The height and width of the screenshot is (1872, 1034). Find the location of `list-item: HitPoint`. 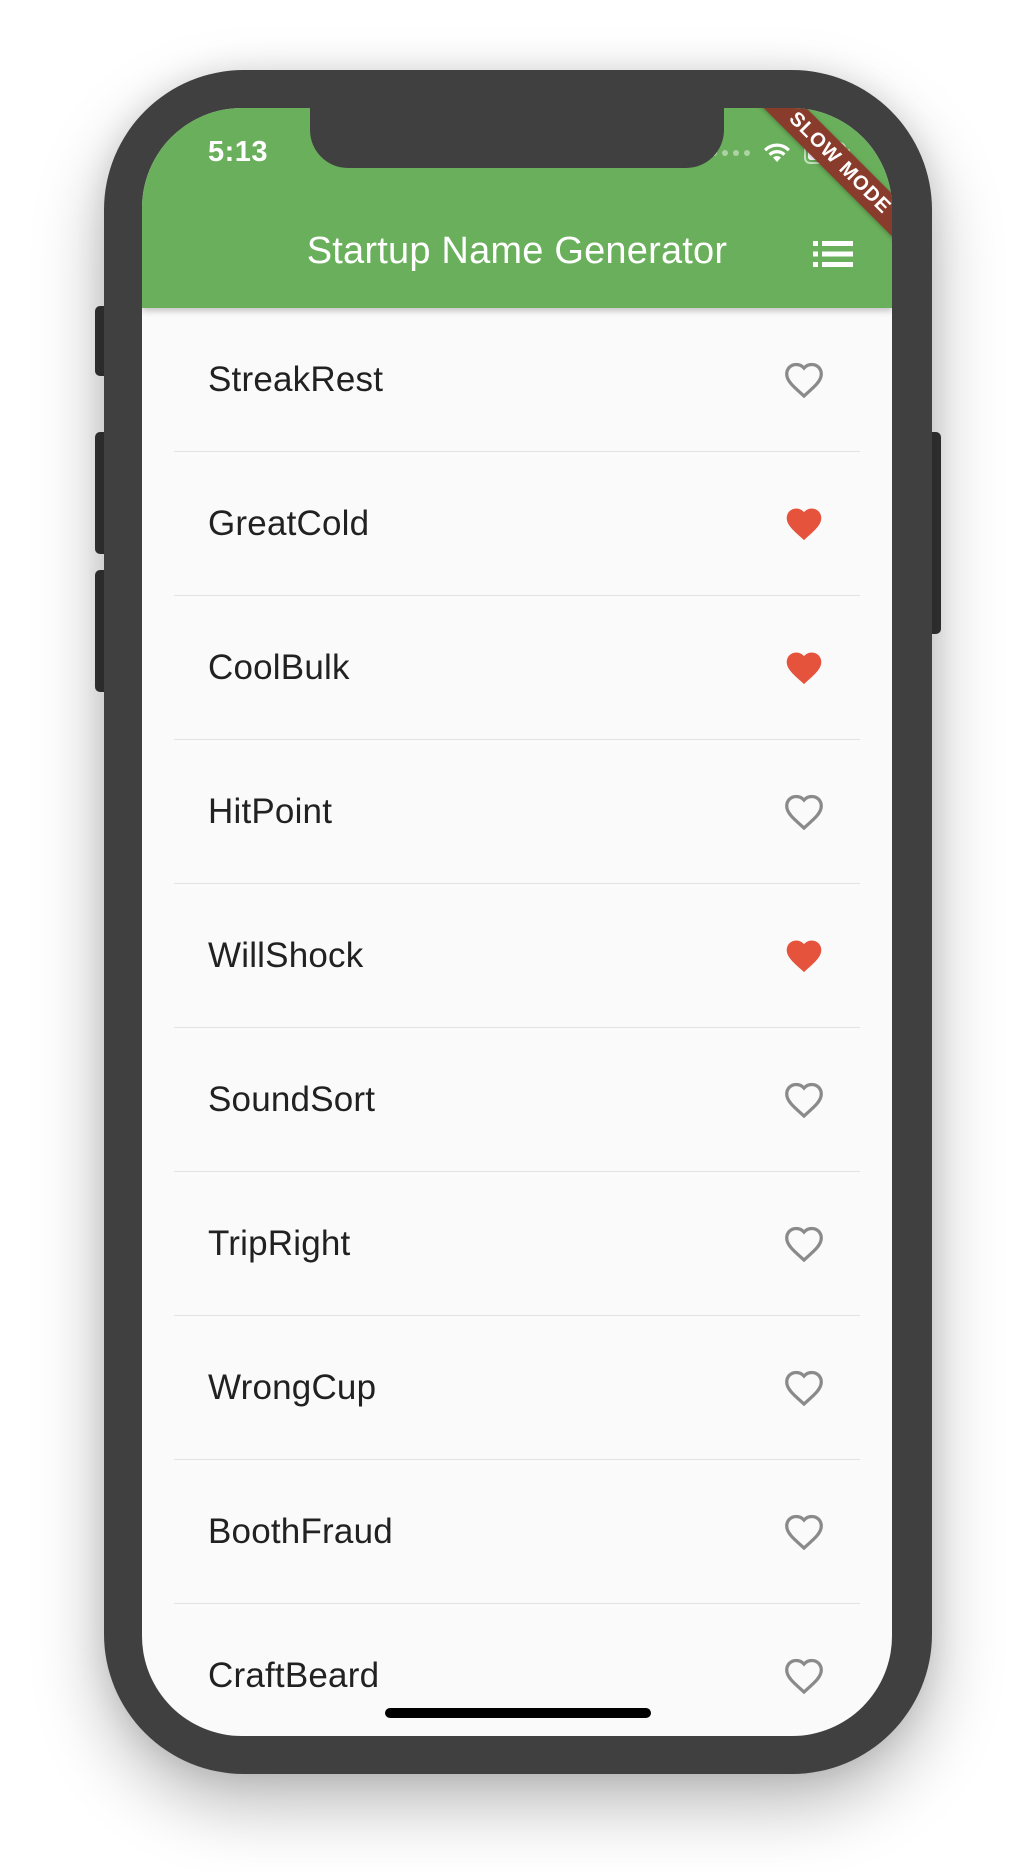

list-item: HitPoint is located at coordinates (517, 812).